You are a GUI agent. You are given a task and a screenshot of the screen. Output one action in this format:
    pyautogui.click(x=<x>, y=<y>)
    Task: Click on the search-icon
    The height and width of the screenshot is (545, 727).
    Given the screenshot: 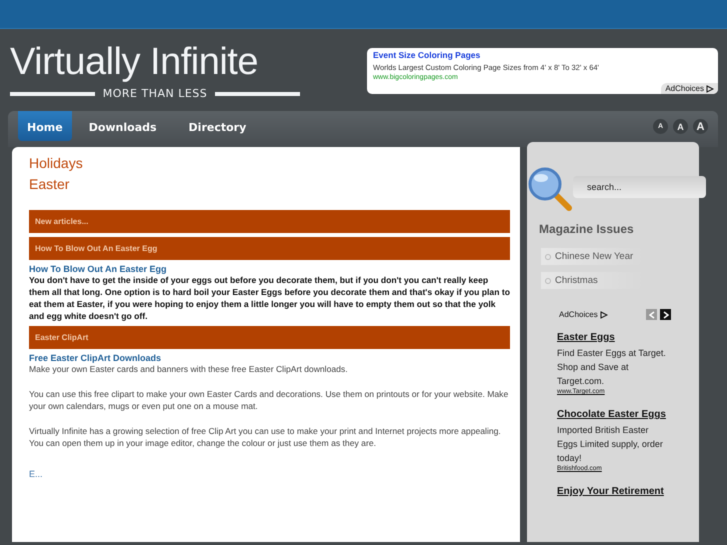 What is the action you would take?
    pyautogui.click(x=550, y=189)
    